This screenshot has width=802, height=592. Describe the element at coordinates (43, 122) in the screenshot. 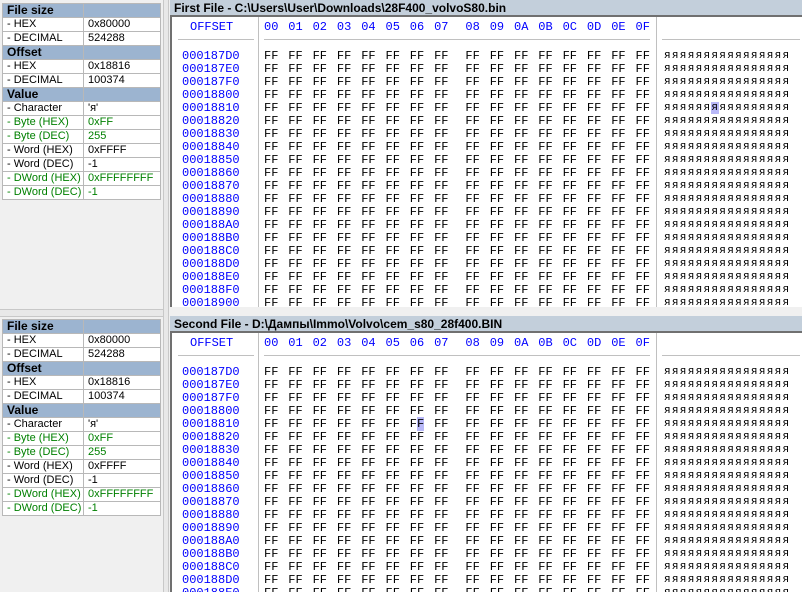

I see `property-name: - Byte (HEX)` at that location.